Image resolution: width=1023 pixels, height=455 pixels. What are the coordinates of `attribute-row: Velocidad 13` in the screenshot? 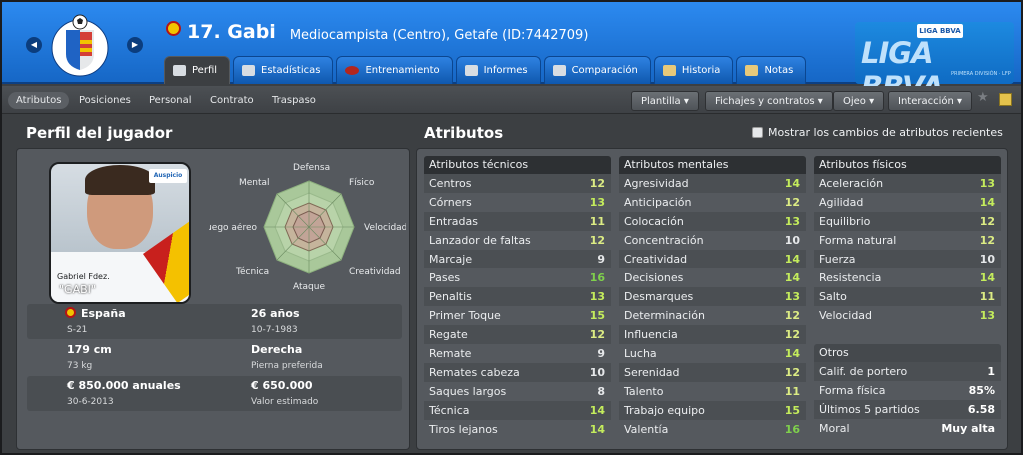 It's located at (907, 315).